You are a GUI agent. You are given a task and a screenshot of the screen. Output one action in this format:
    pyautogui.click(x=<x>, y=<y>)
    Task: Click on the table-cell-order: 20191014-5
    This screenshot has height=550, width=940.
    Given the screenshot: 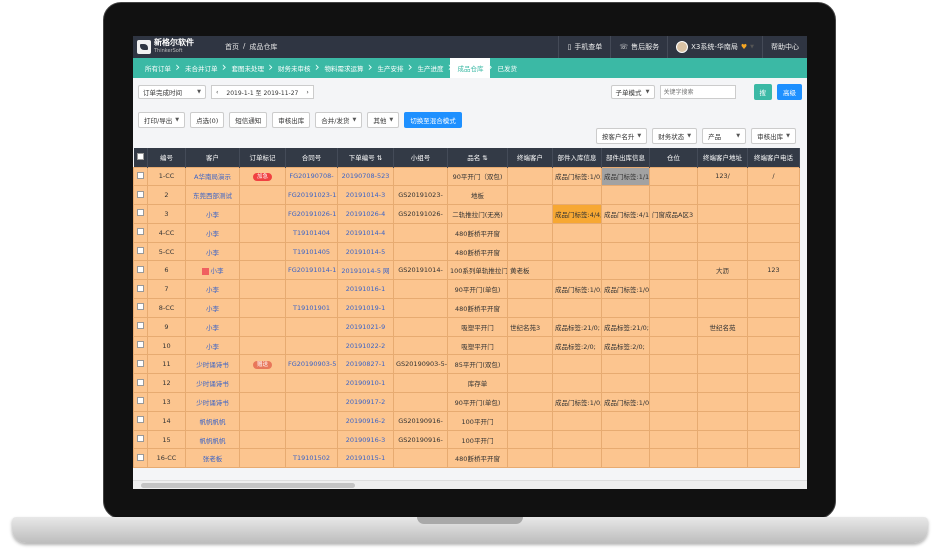 What is the action you would take?
    pyautogui.click(x=365, y=251)
    